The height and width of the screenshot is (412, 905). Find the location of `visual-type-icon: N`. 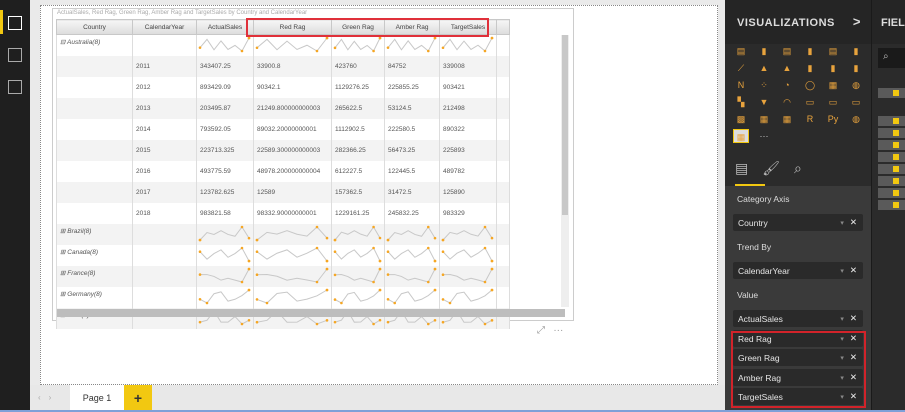

visual-type-icon: N is located at coordinates (741, 85).